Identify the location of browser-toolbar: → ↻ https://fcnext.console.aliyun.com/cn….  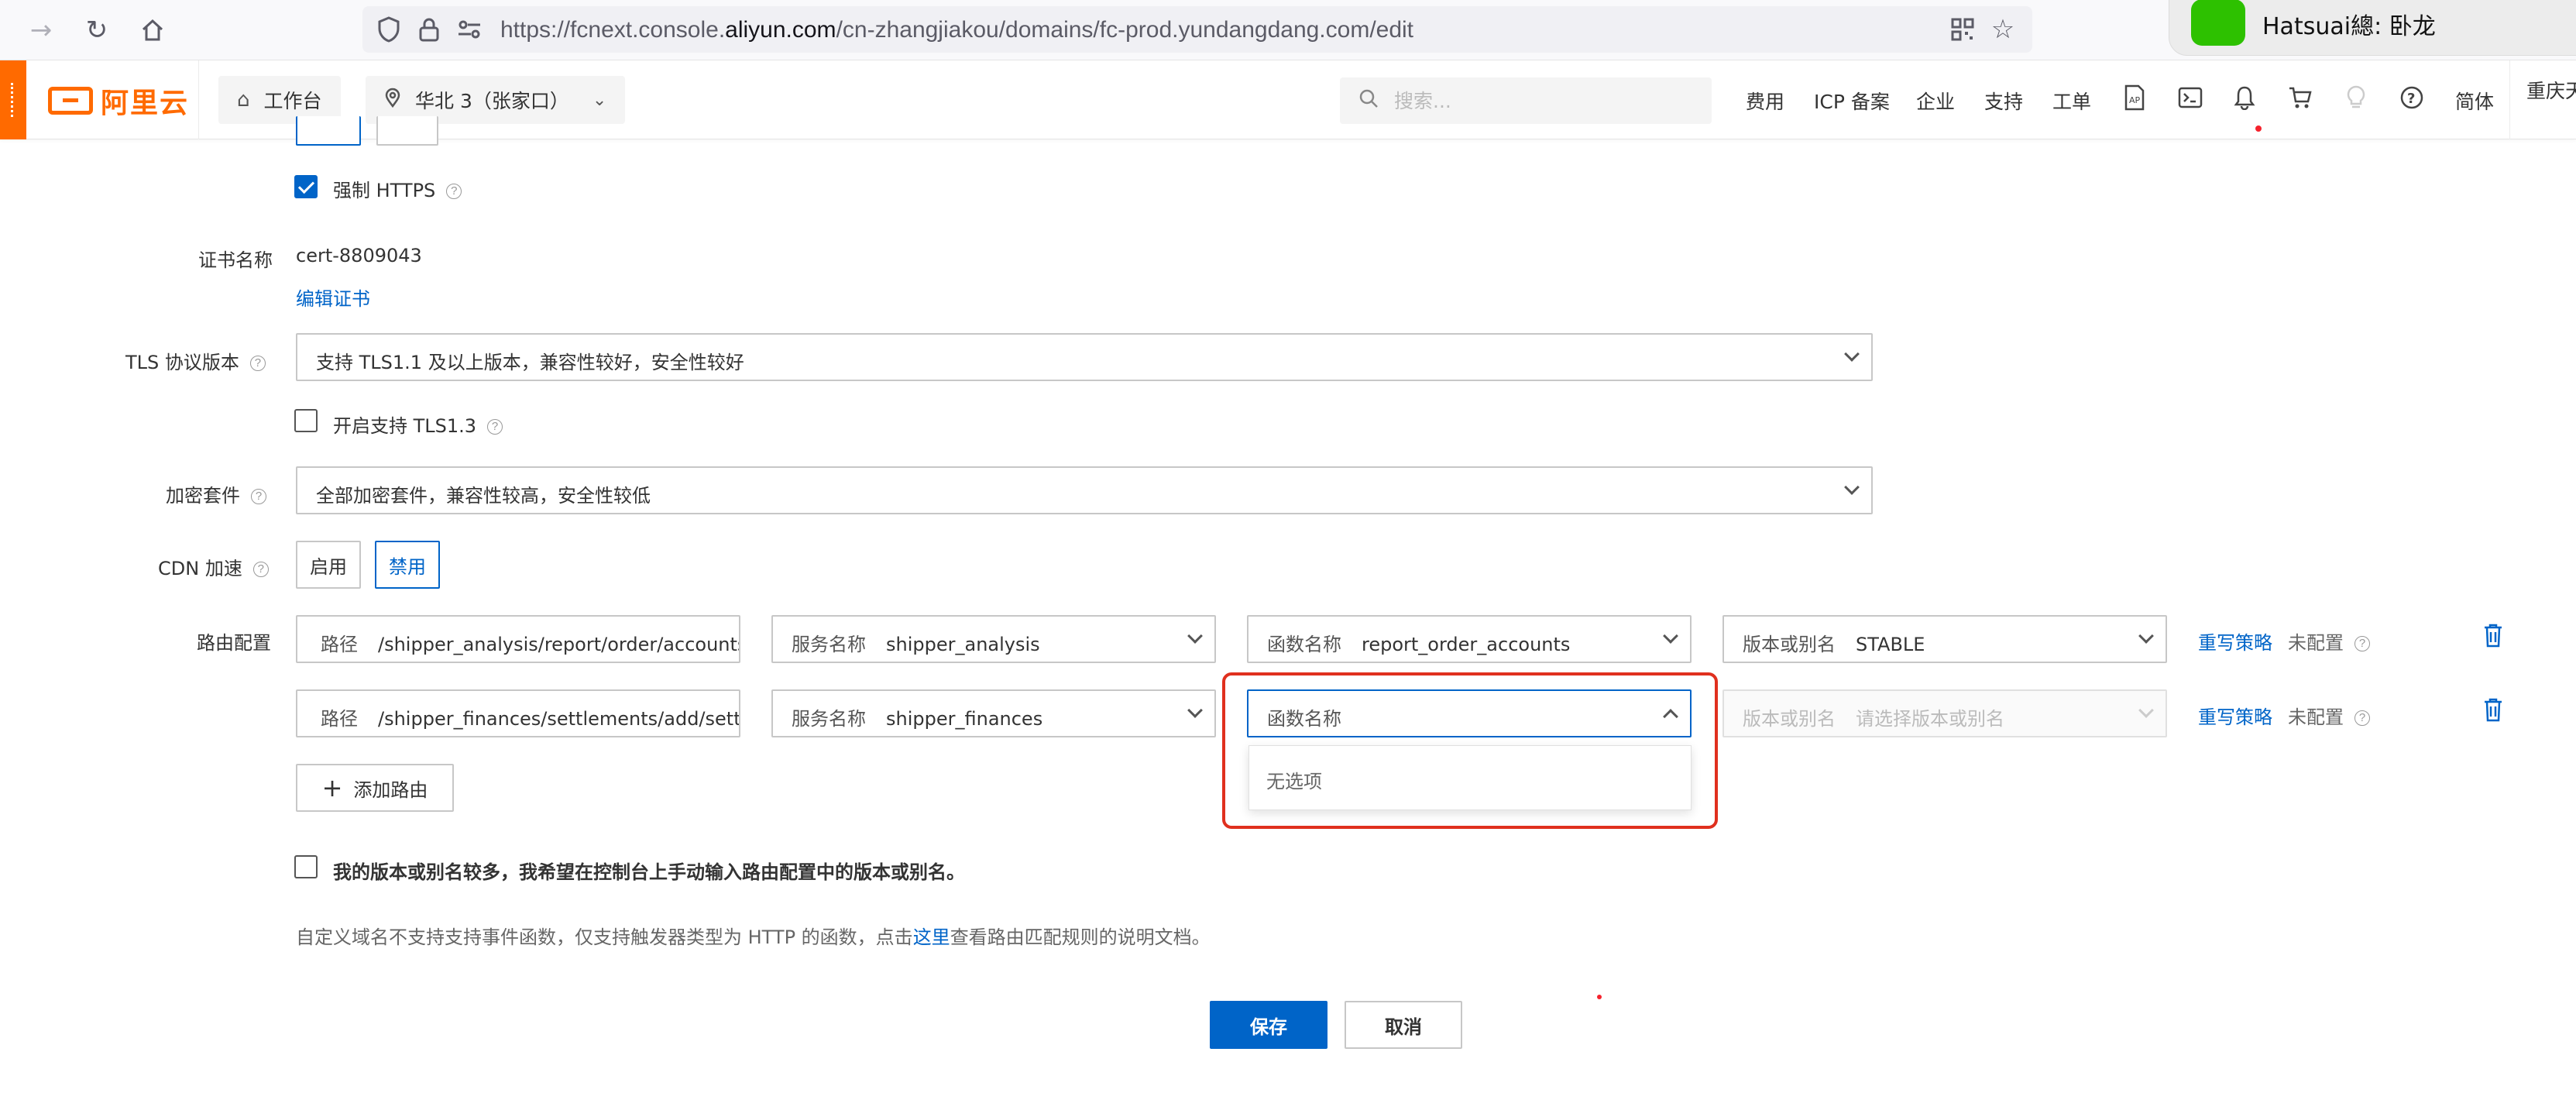
(1288, 30).